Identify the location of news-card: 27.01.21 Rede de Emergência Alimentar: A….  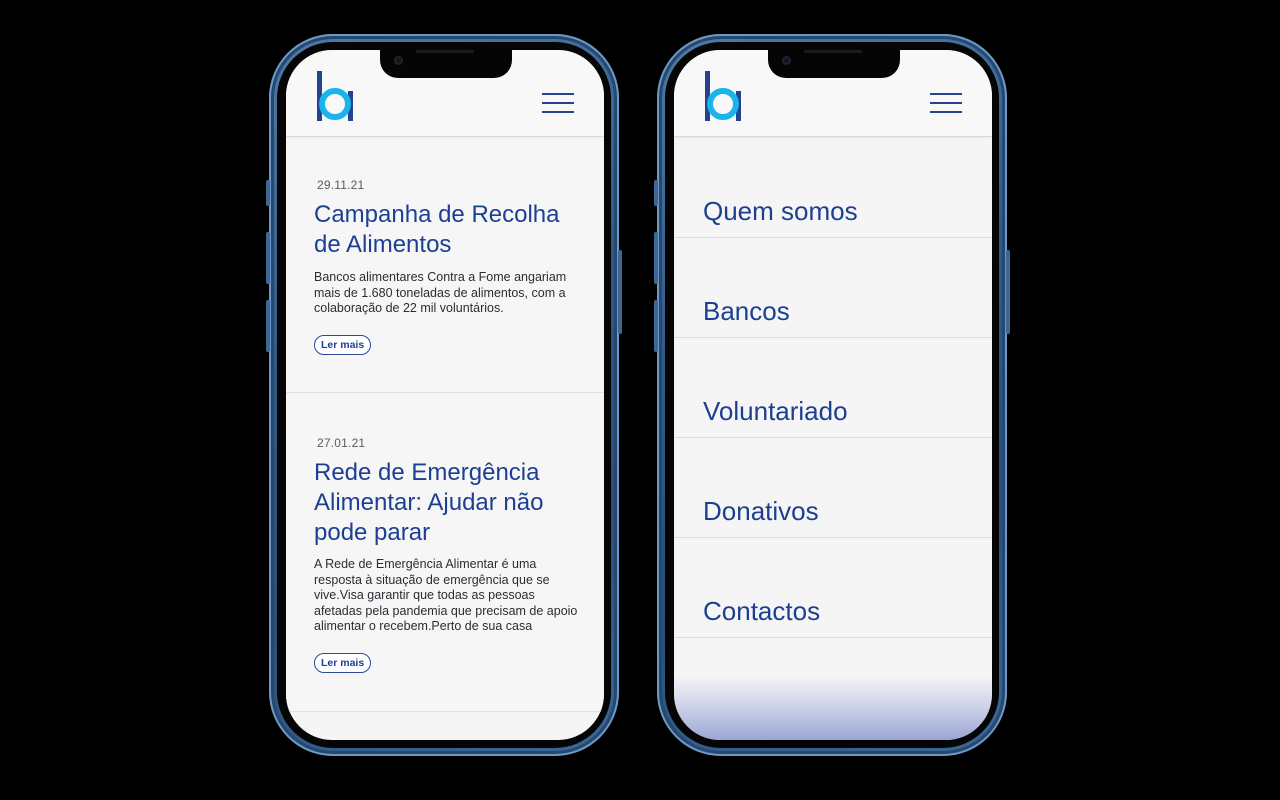
(445, 553).